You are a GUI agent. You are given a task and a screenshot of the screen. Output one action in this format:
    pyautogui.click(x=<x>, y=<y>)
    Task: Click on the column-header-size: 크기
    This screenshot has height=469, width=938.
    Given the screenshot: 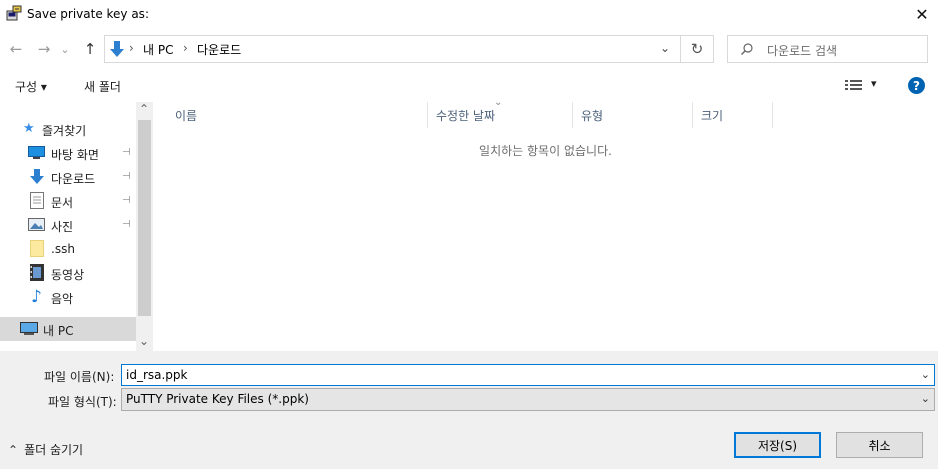 What is the action you would take?
    pyautogui.click(x=733, y=115)
    